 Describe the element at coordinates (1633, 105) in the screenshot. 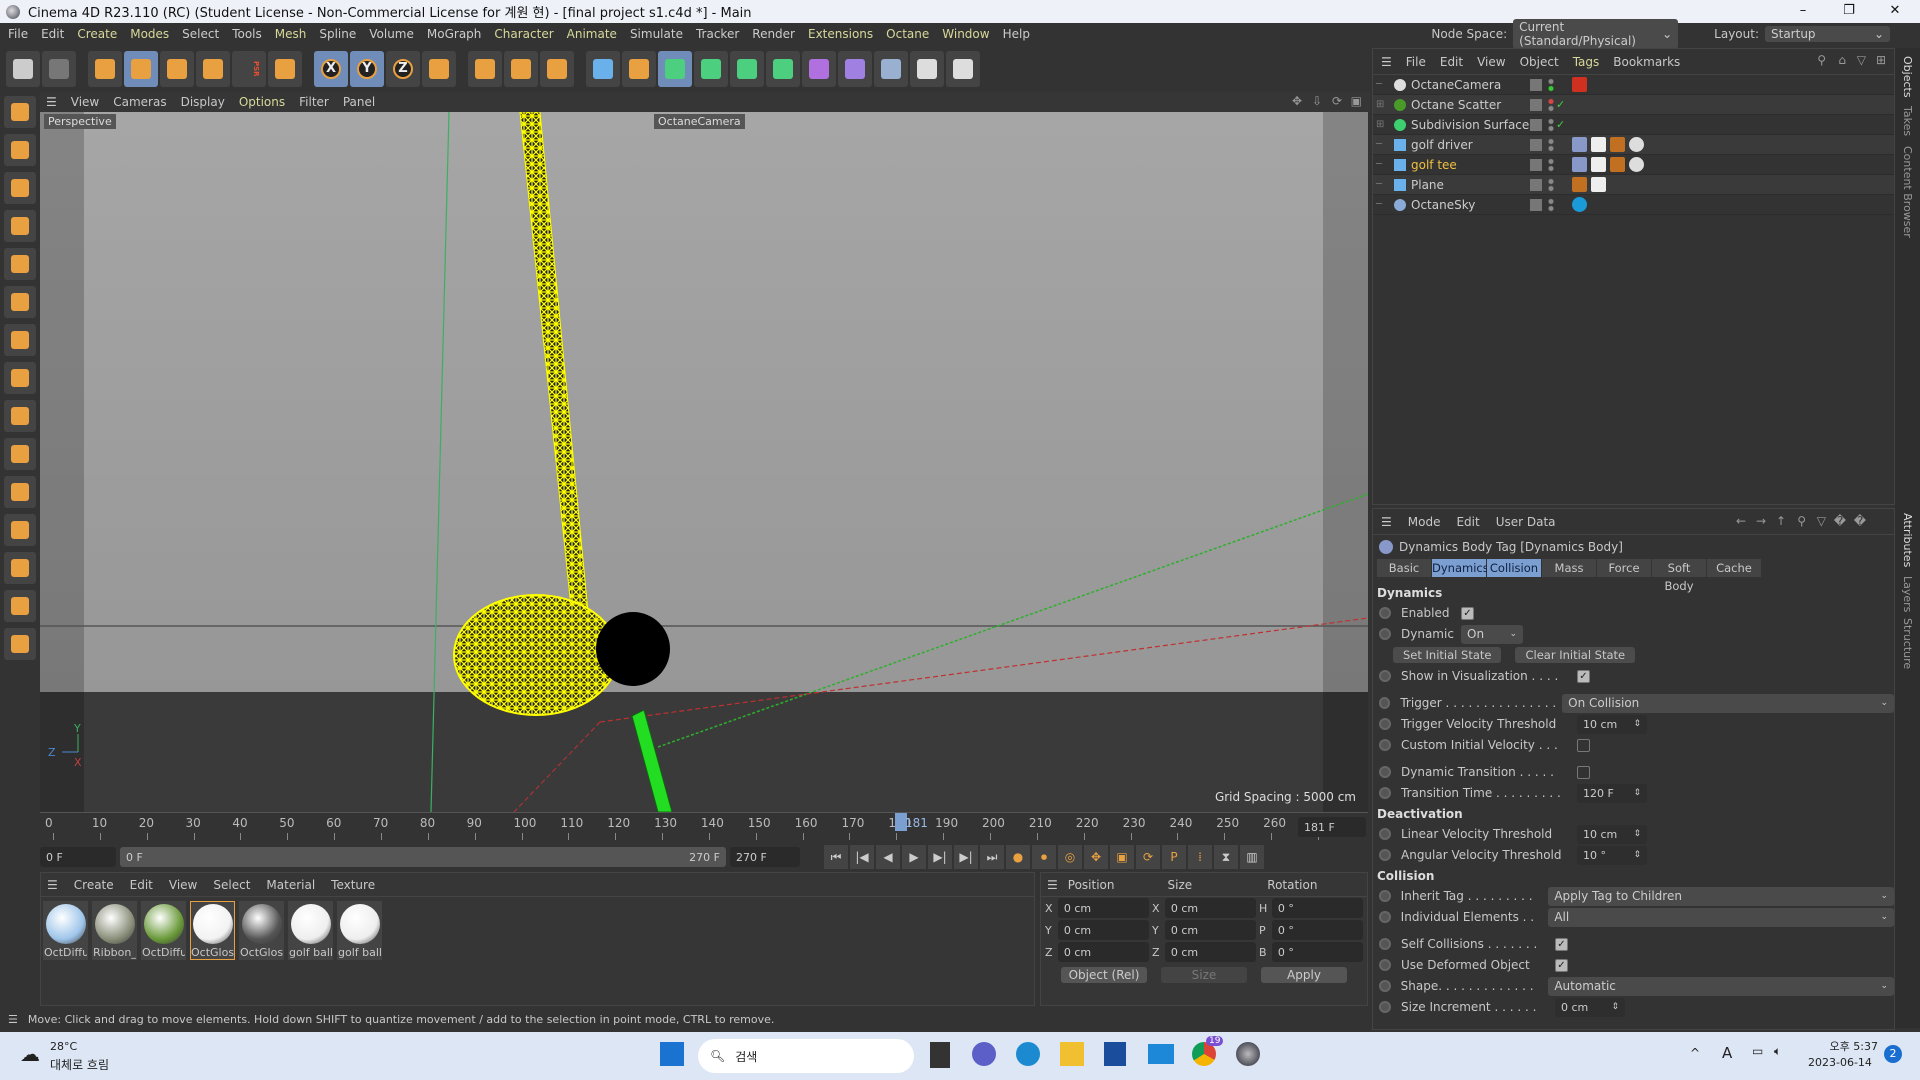

I see `object-row-octane-scatter: ⊞ Octane Scatter ✓` at that location.